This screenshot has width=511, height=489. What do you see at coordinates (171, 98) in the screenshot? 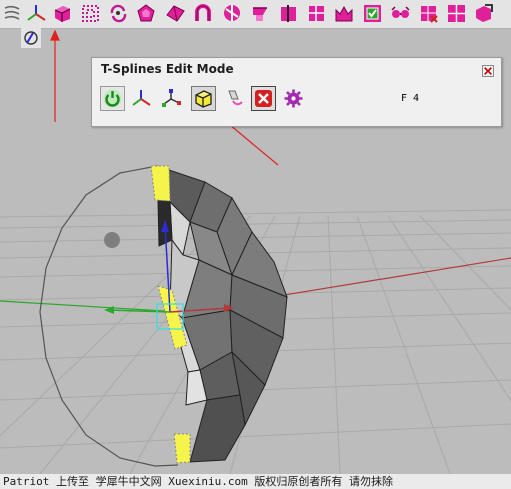
I see `scale-manipulator-button` at bounding box center [171, 98].